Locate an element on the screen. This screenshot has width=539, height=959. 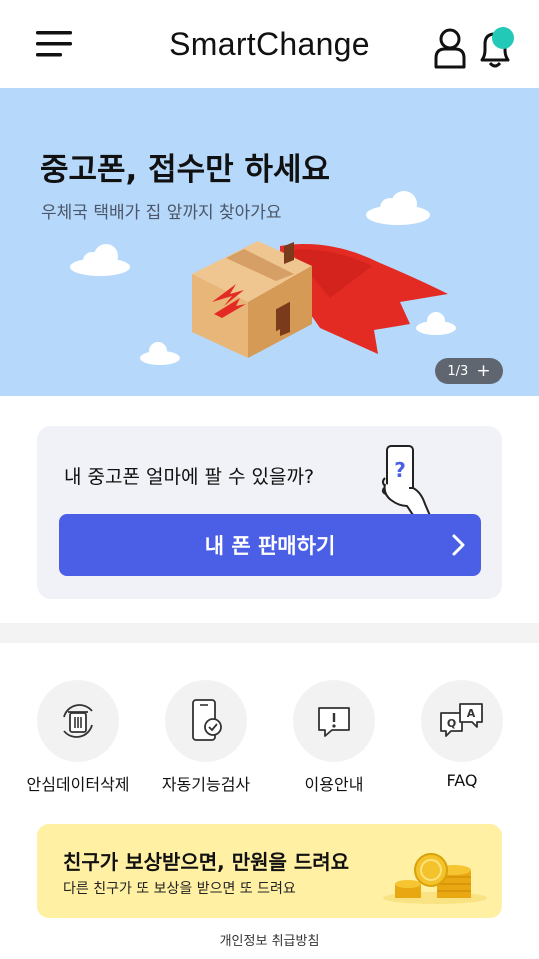
user-button is located at coordinates (450, 48).